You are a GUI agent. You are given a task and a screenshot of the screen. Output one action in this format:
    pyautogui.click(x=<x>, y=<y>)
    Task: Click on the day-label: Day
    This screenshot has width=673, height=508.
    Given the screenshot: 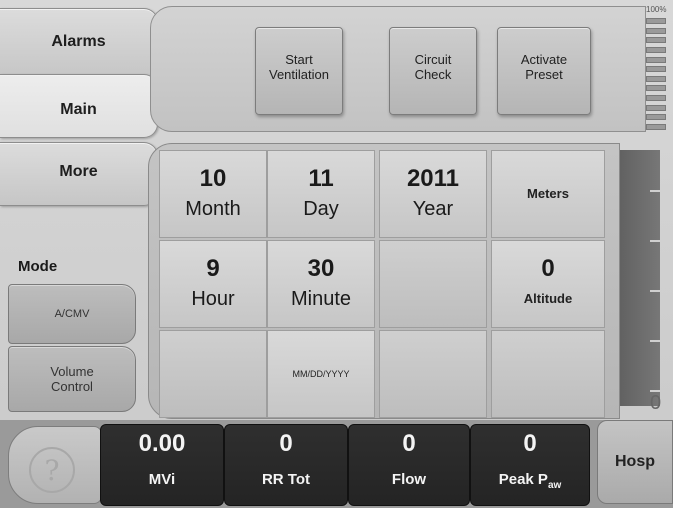 What is the action you would take?
    pyautogui.click(x=321, y=209)
    